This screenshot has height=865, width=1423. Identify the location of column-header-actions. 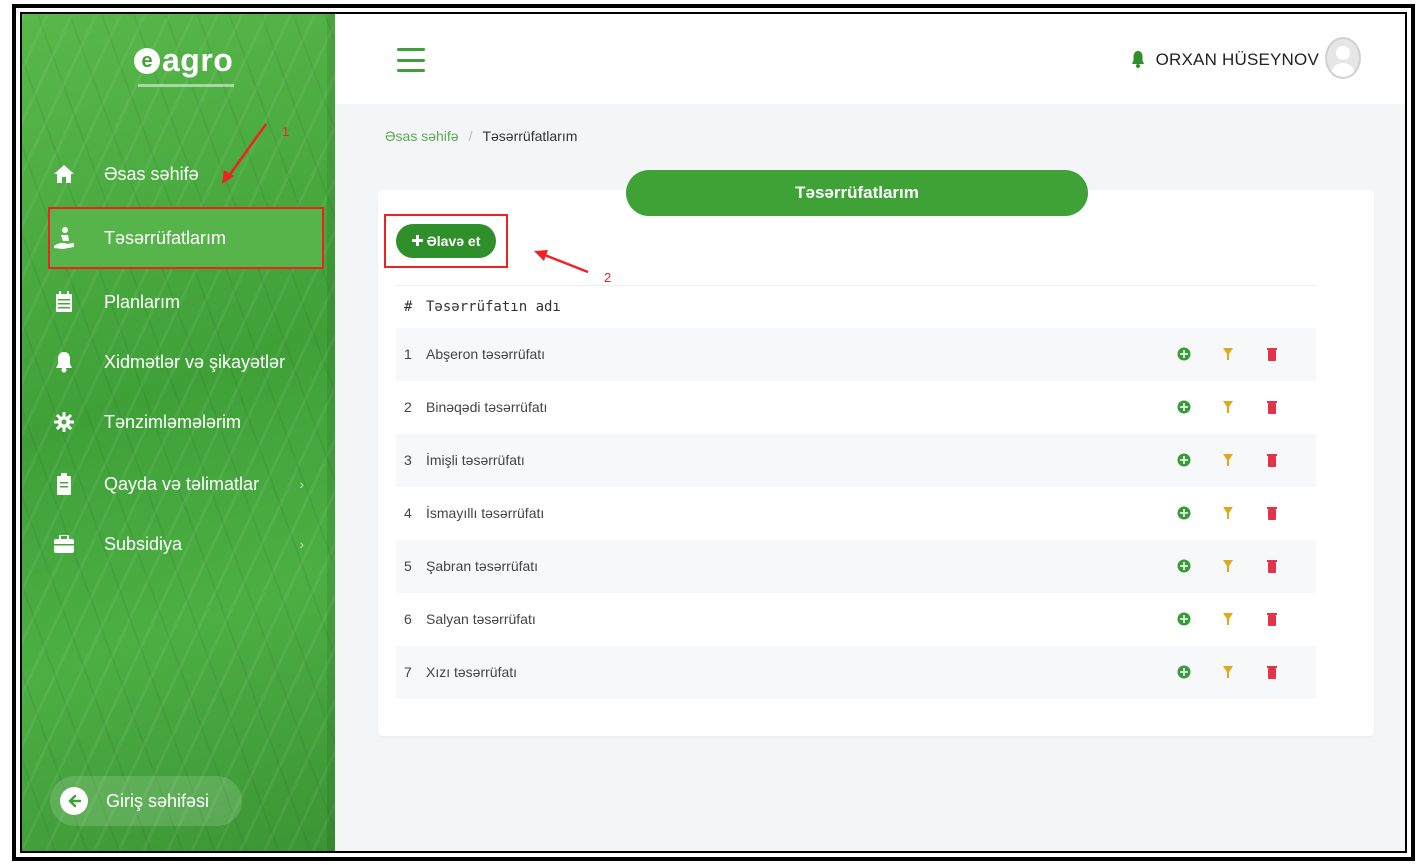
(1246, 307).